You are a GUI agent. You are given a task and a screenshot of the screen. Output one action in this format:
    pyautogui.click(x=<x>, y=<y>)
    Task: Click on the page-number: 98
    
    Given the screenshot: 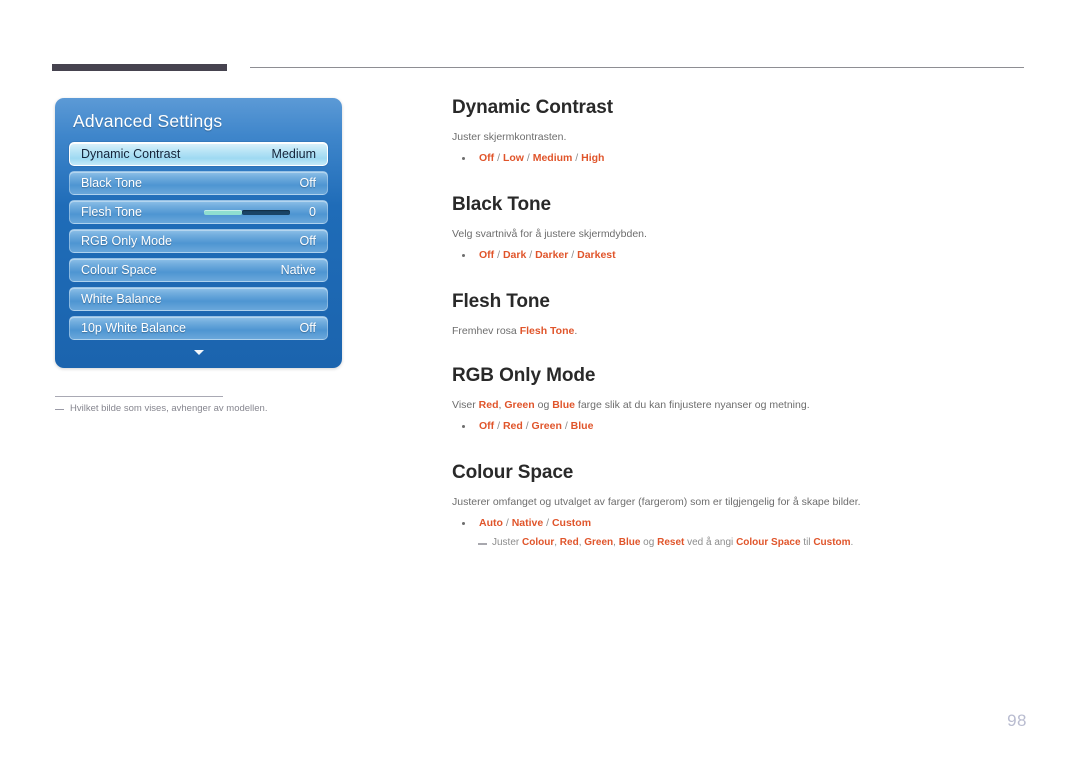 What is the action you would take?
    pyautogui.click(x=1017, y=720)
    